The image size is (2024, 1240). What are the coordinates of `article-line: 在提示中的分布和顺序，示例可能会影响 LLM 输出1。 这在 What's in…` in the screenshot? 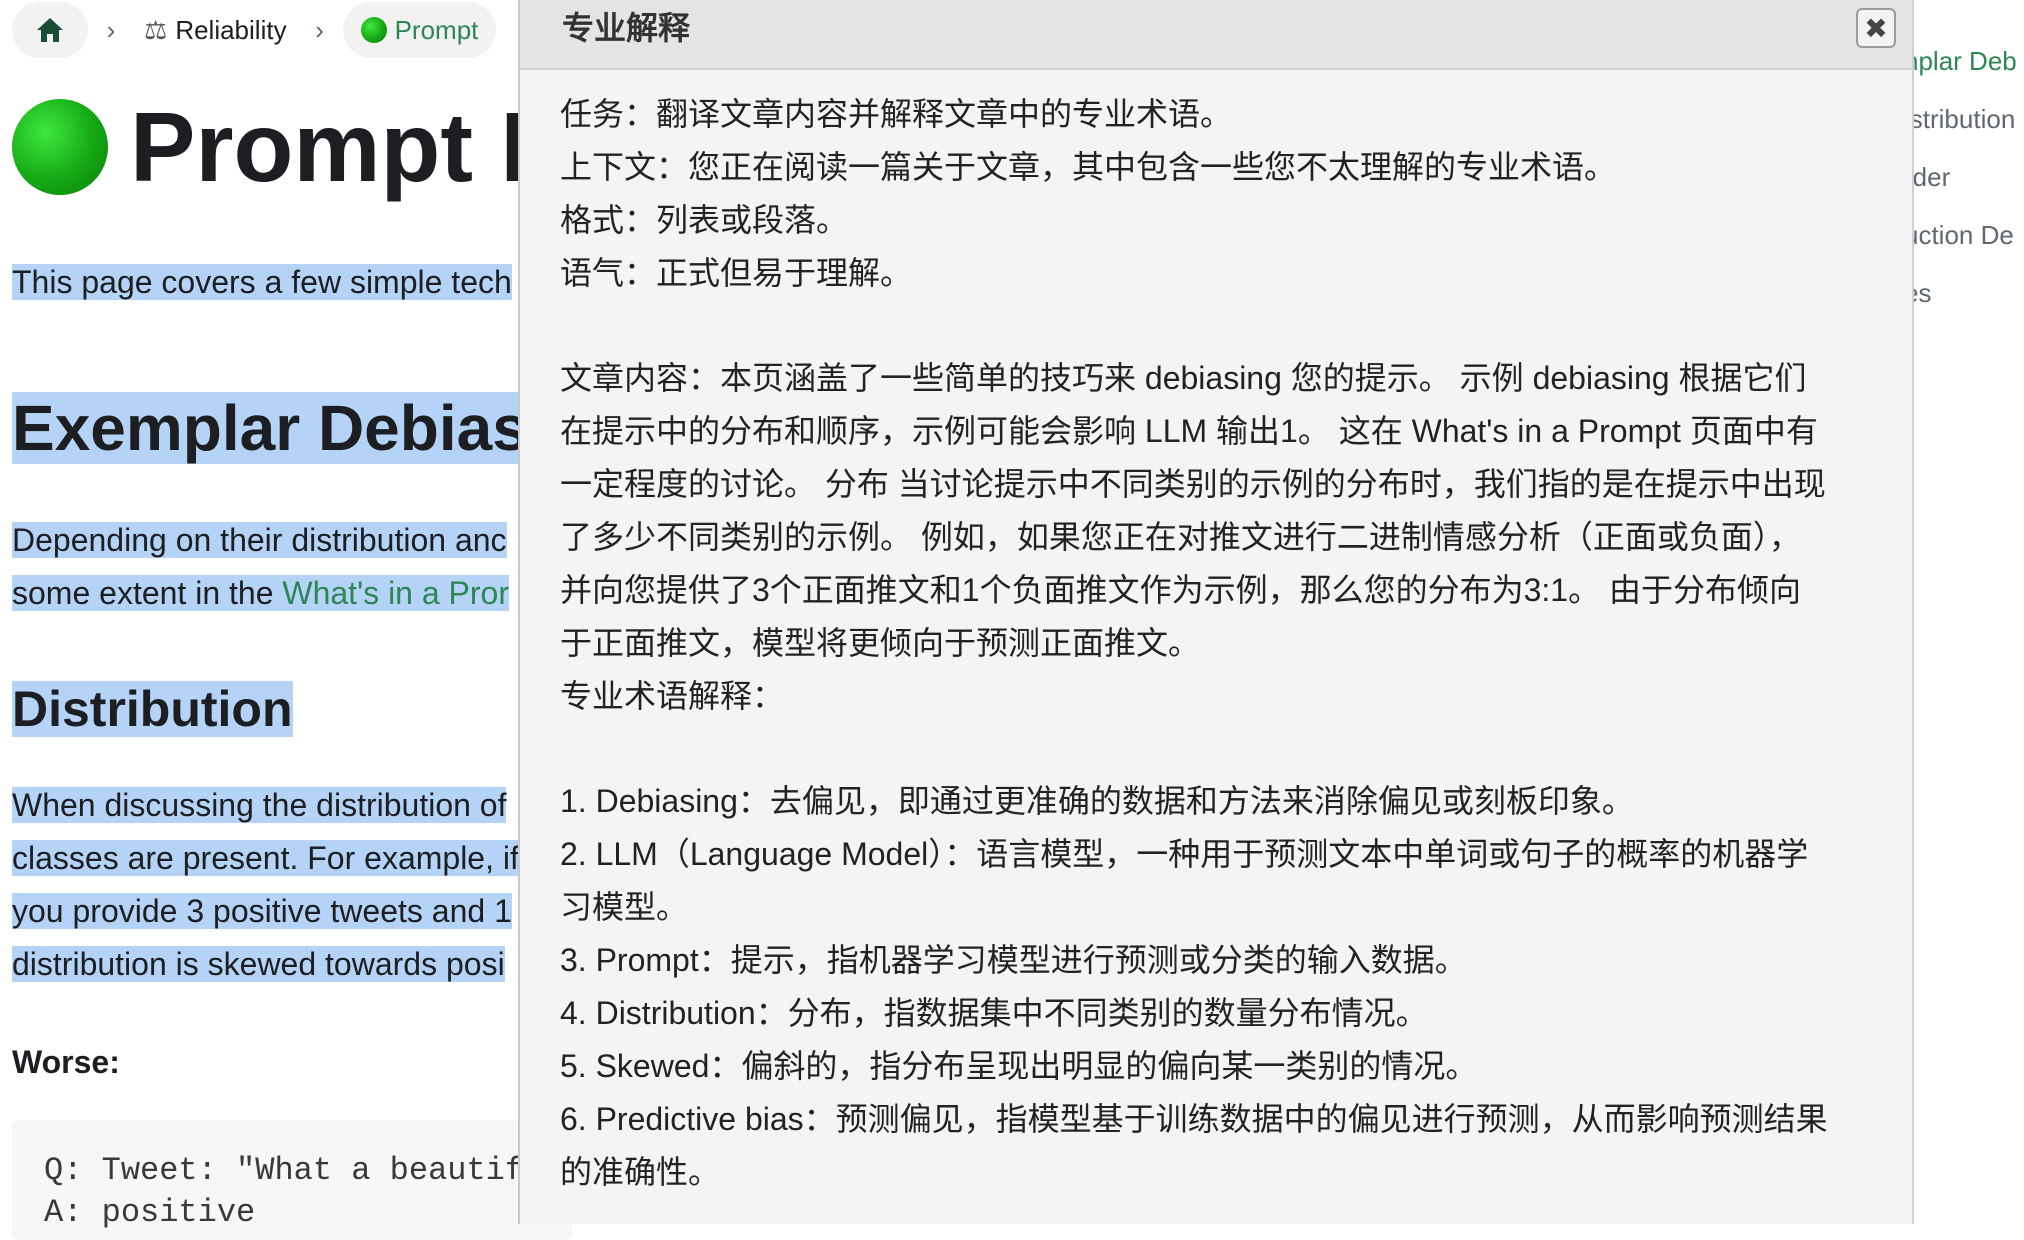 It's located at (1189, 431).